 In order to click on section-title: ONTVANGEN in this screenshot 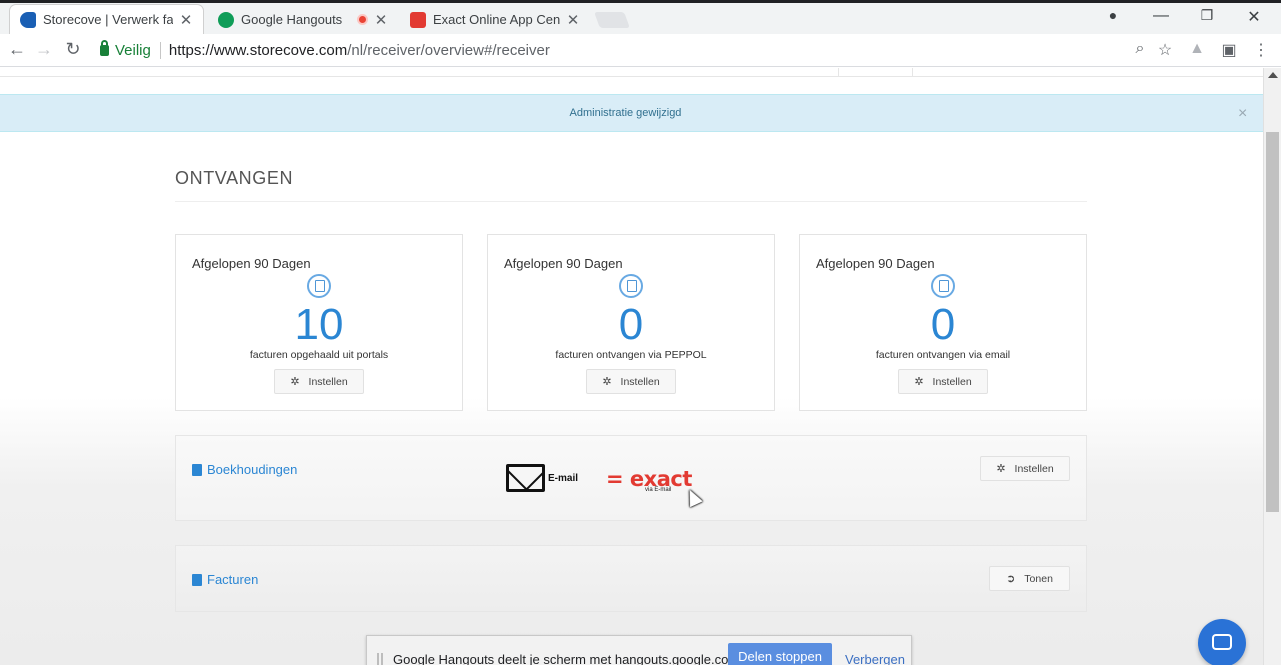, I will do `click(234, 178)`.